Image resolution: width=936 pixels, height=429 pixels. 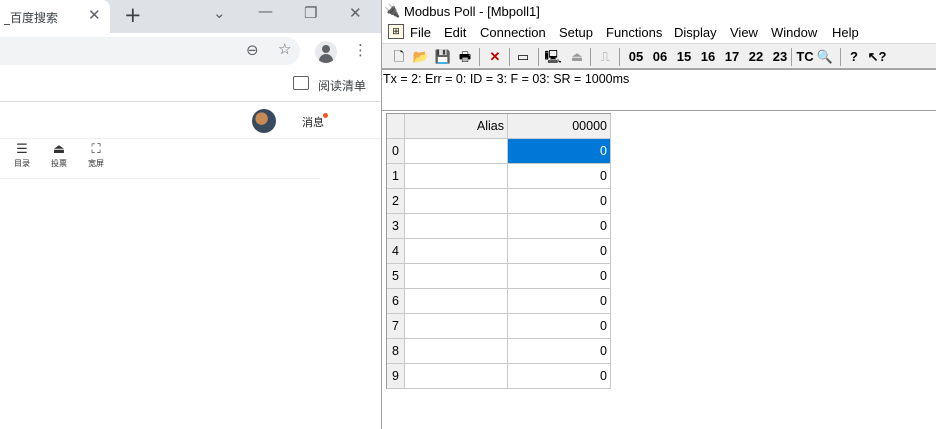 What do you see at coordinates (420, 32) in the screenshot?
I see `menu-file: File` at bounding box center [420, 32].